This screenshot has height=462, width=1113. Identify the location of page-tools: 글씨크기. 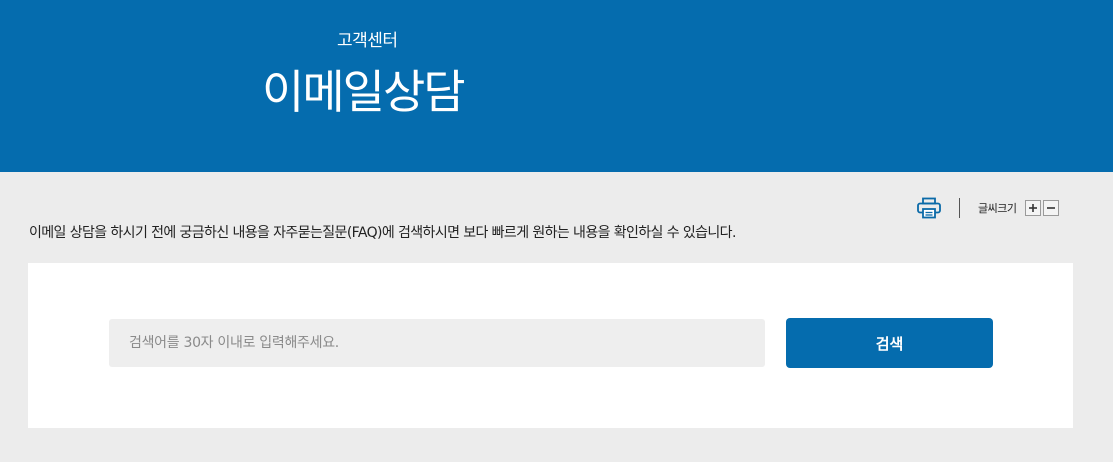
(987, 208).